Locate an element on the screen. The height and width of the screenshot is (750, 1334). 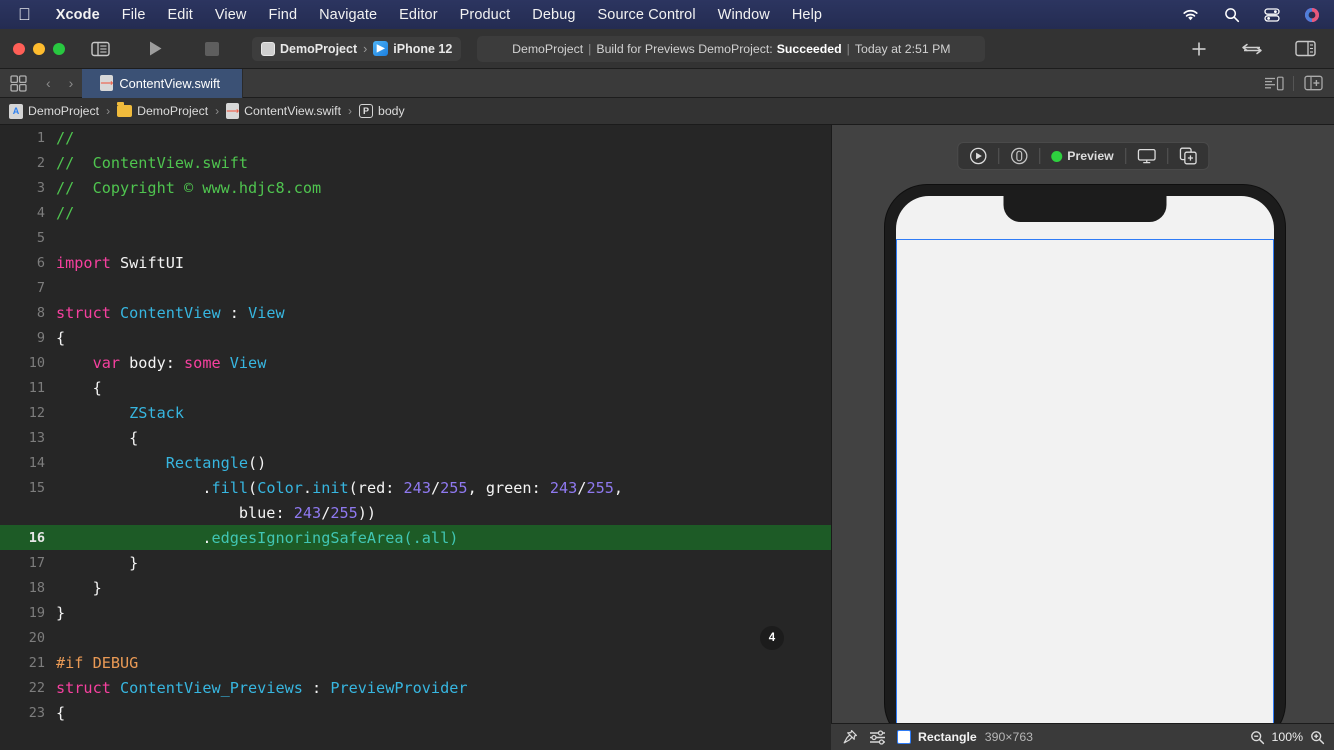
breadcrumb-item-project: A DemoProject is located at coordinates (54, 111).